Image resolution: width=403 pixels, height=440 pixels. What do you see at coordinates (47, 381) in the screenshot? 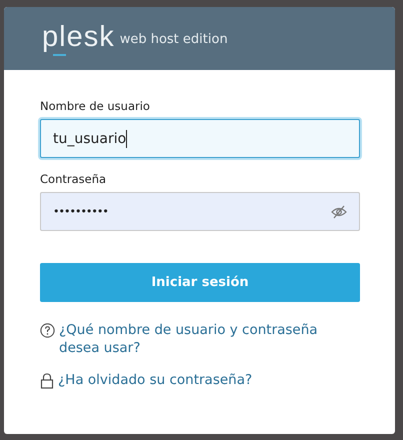
I see `lock-icon` at bounding box center [47, 381].